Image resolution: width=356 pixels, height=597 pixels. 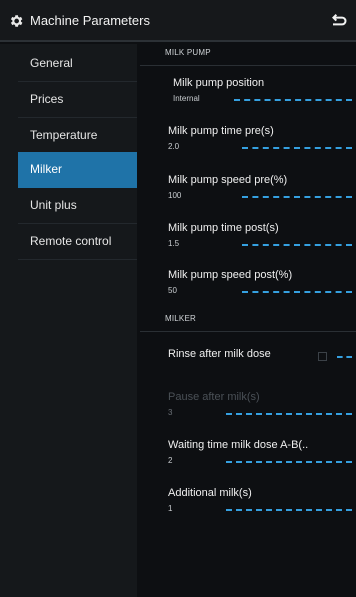 I want to click on setting-row-pump-speed-post: Milk pump speed post(%) 50, so click(x=248, y=291).